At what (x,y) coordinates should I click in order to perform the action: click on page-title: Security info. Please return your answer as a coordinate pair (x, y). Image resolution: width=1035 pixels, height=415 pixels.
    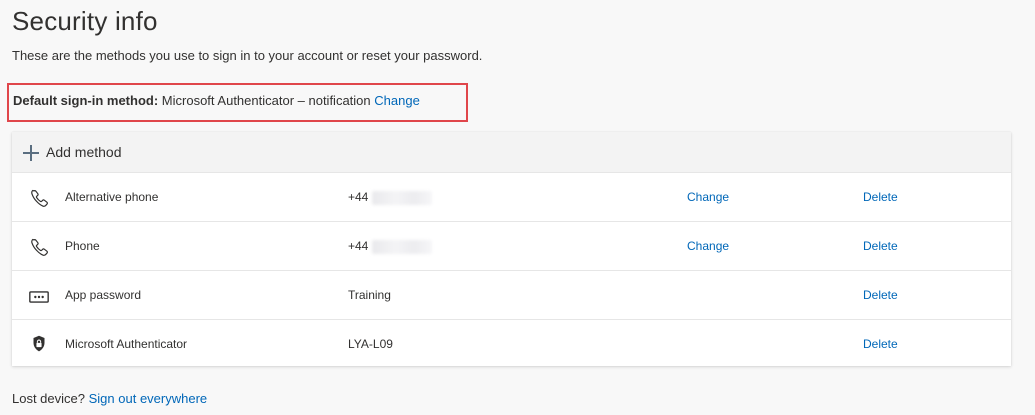
    Looking at the image, I should click on (85, 21).